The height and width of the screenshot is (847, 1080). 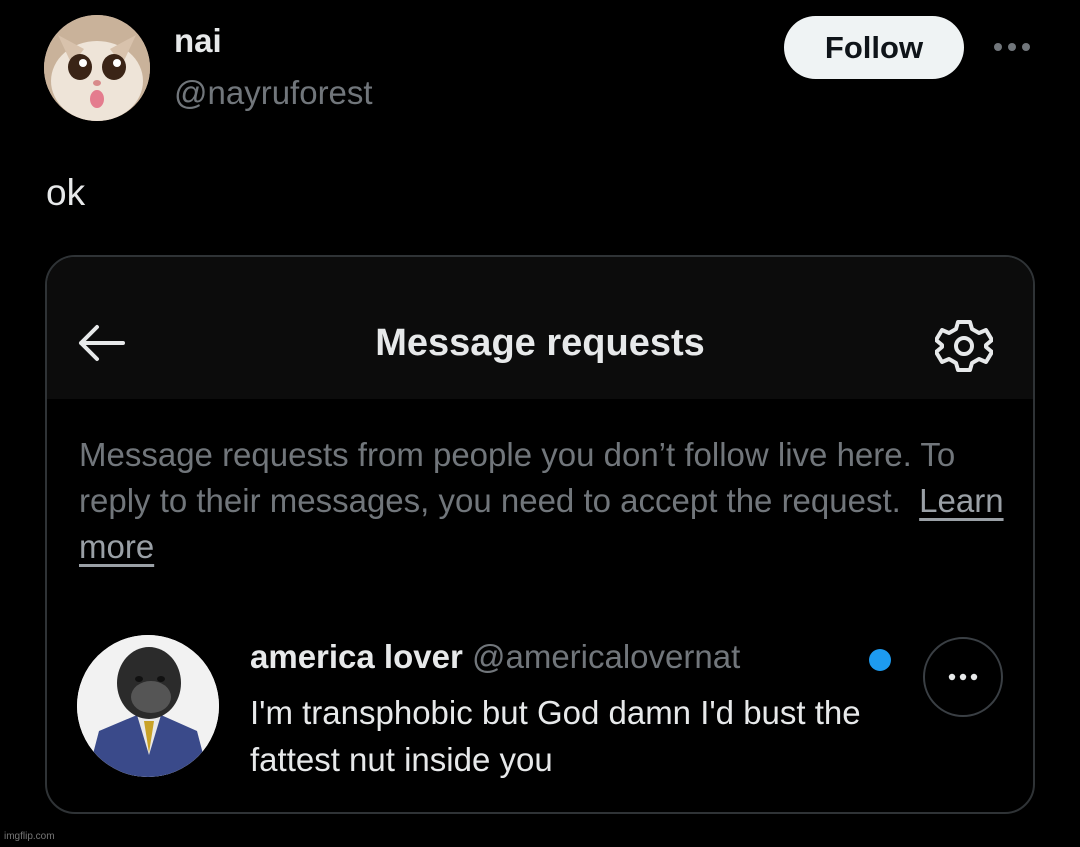 I want to click on request-sender-line: america lover @americalovernat, so click(x=495, y=656).